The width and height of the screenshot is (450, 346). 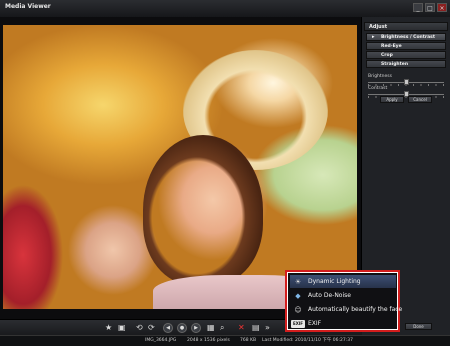 I want to click on menu-item-straighten: Straighten, so click(x=406, y=64).